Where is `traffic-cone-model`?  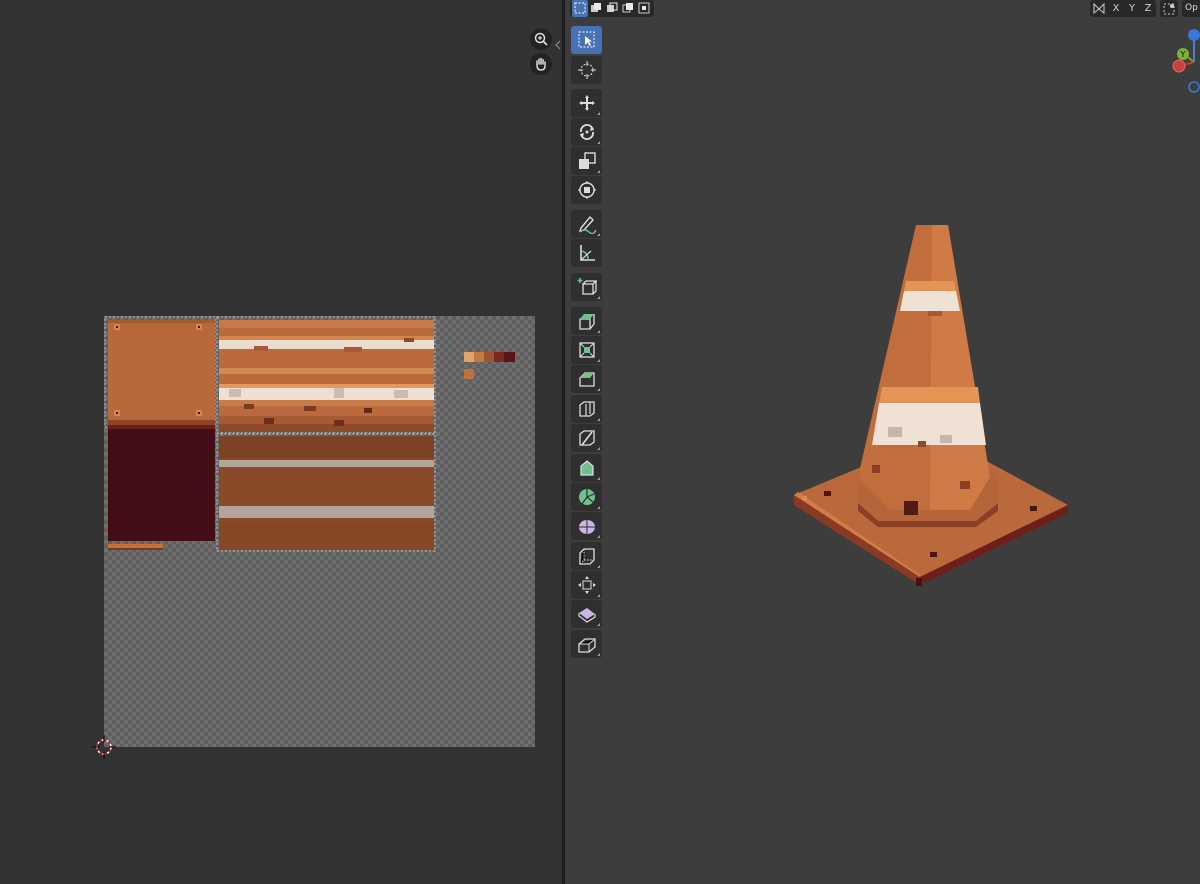
traffic-cone-model is located at coordinates (930, 405).